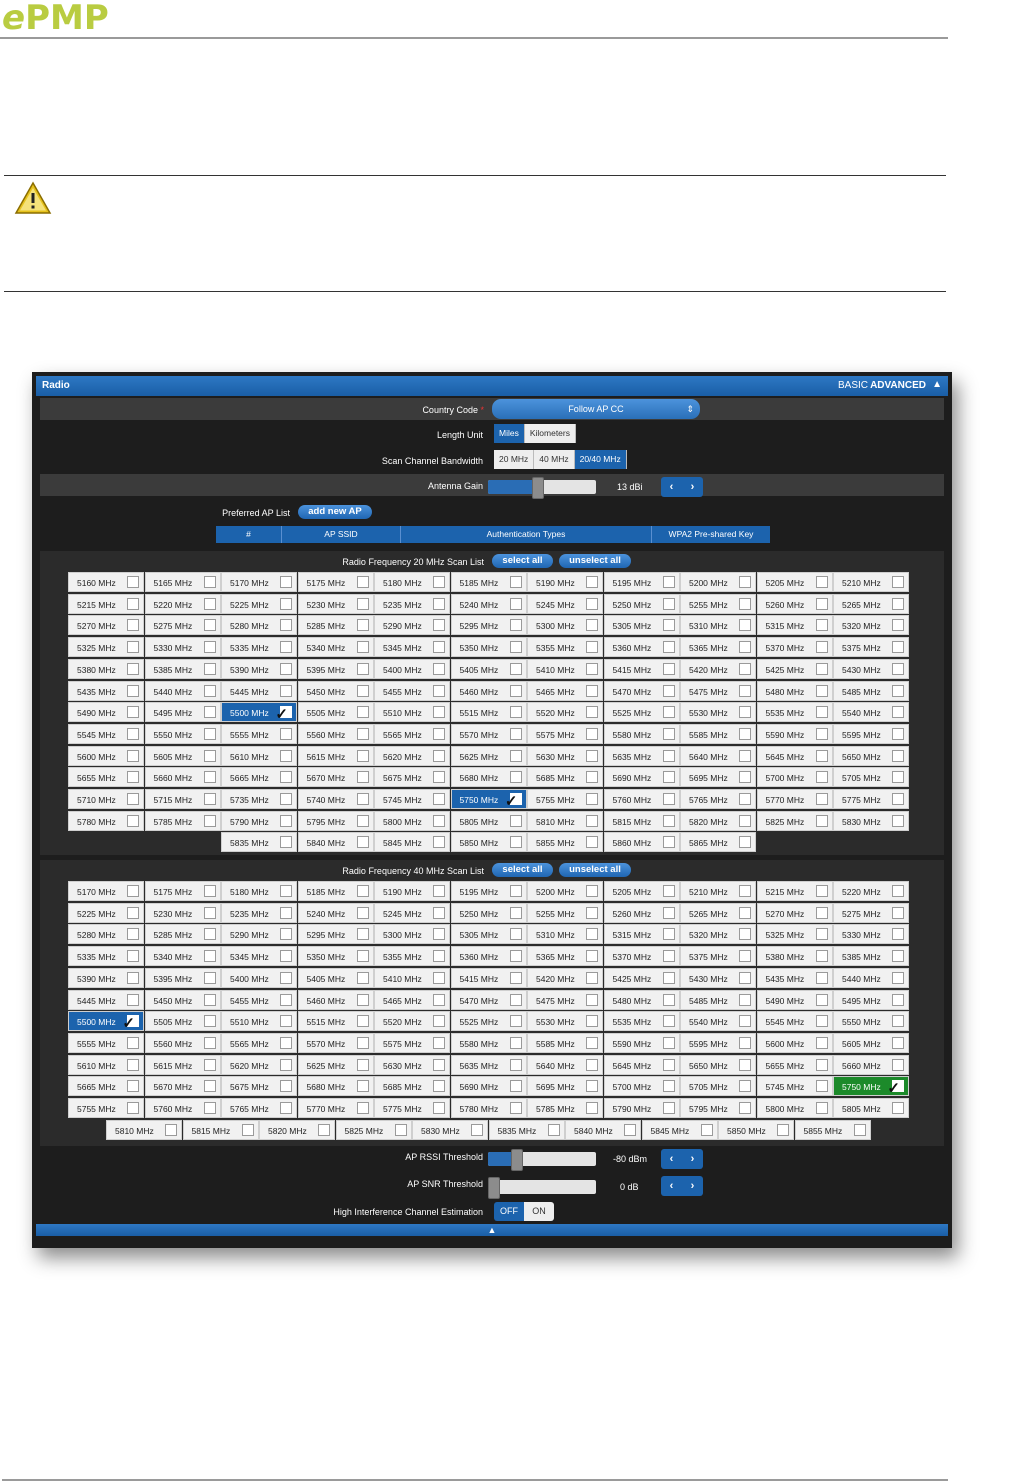 This screenshot has width=1014, height=1484. What do you see at coordinates (283, 714) in the screenshot?
I see `frequency-checkbox: ✓` at bounding box center [283, 714].